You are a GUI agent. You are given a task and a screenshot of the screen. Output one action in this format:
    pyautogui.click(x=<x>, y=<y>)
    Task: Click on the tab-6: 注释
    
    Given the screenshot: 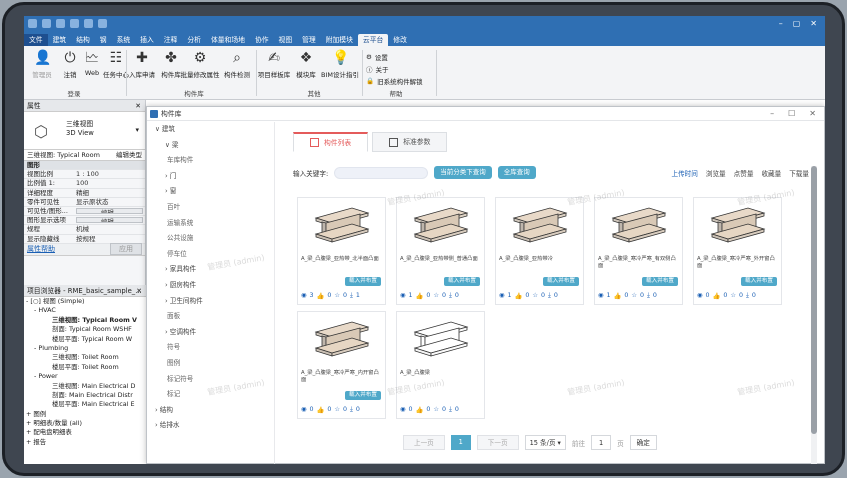 What is the action you would take?
    pyautogui.click(x=171, y=40)
    